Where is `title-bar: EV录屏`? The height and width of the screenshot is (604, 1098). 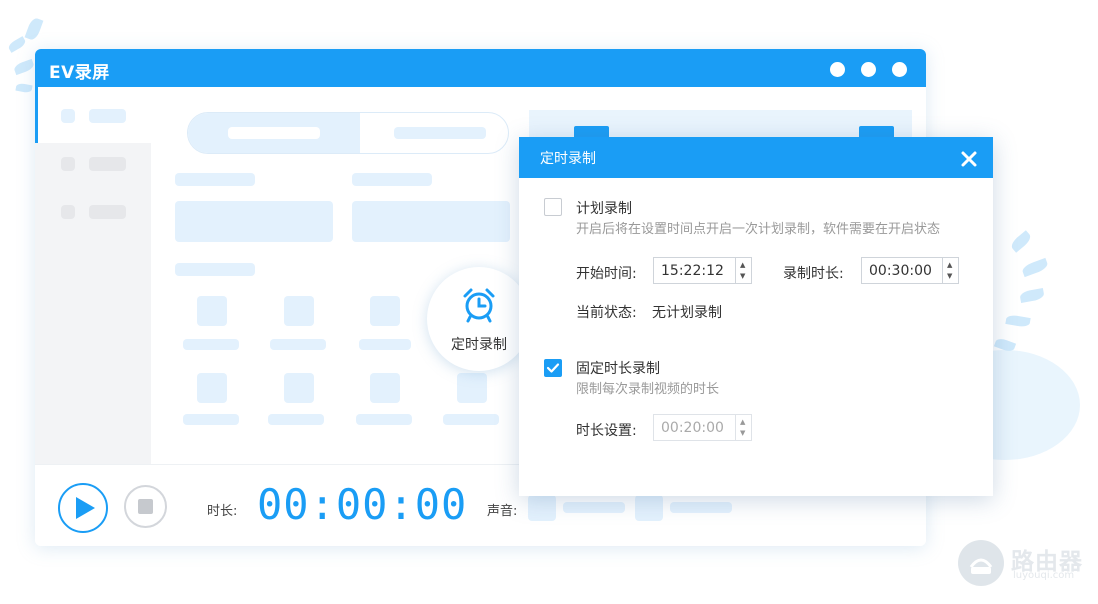 title-bar: EV录屏 is located at coordinates (480, 68).